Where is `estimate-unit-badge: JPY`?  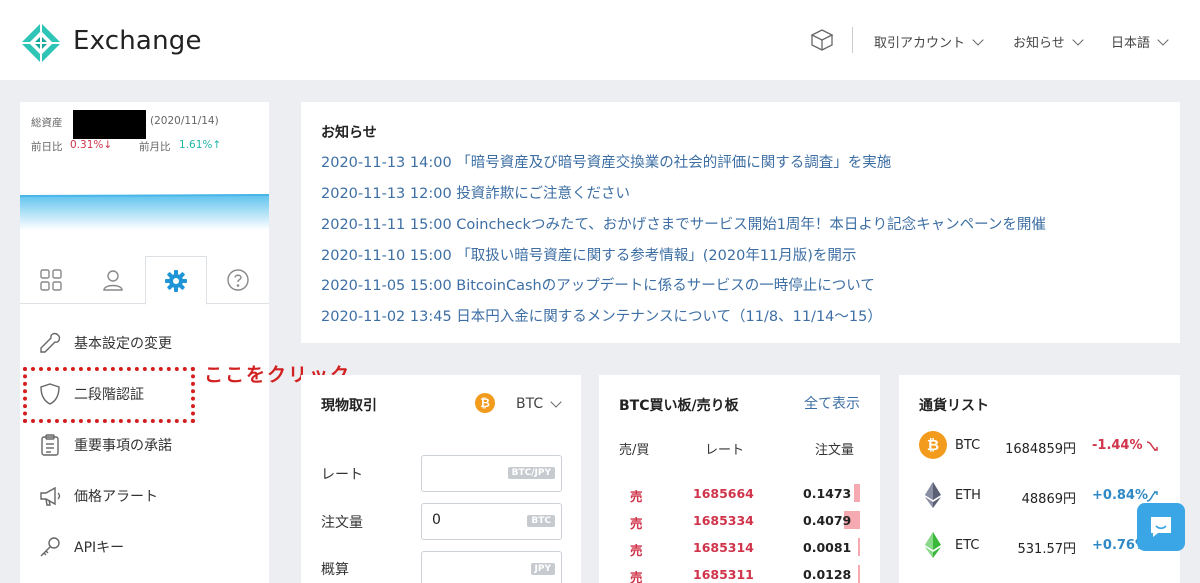 estimate-unit-badge: JPY is located at coordinates (542, 569).